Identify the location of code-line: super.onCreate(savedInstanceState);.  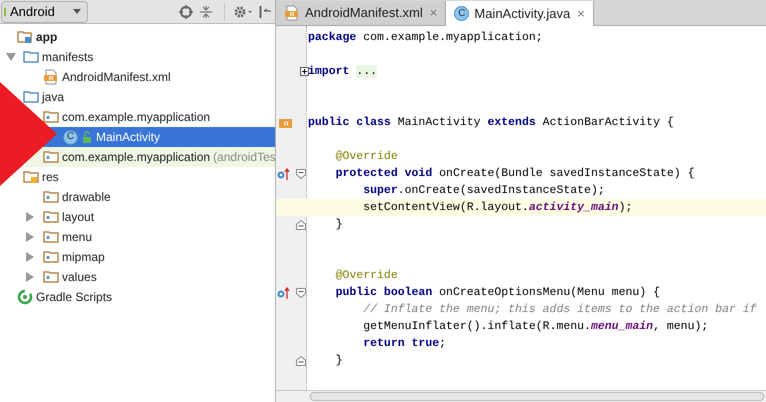
(483, 190).